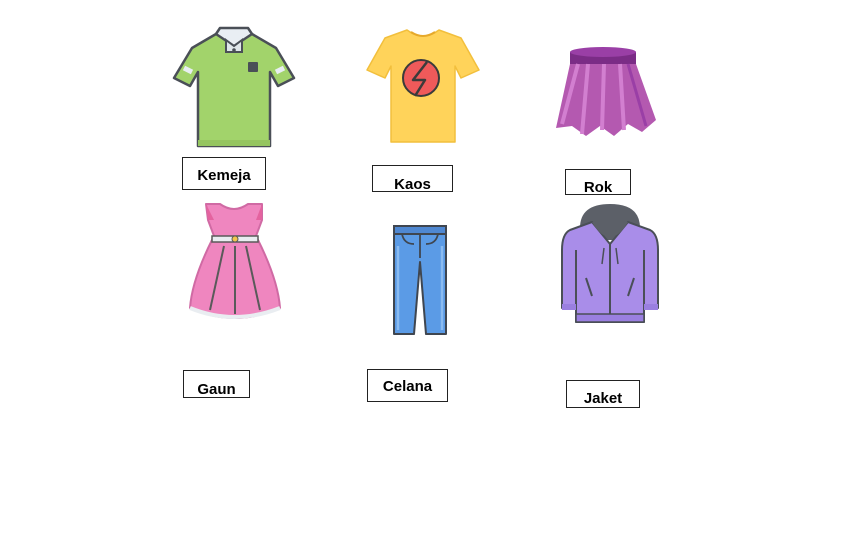 The width and height of the screenshot is (844, 544). Describe the element at coordinates (606, 91) in the screenshot. I see `skirt-icon` at that location.